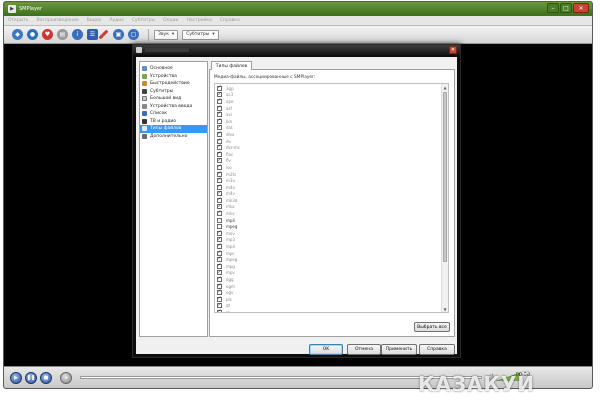 The height and width of the screenshot is (403, 600). Describe the element at coordinates (94, 20) in the screenshot. I see `menu-video: Видео` at that location.